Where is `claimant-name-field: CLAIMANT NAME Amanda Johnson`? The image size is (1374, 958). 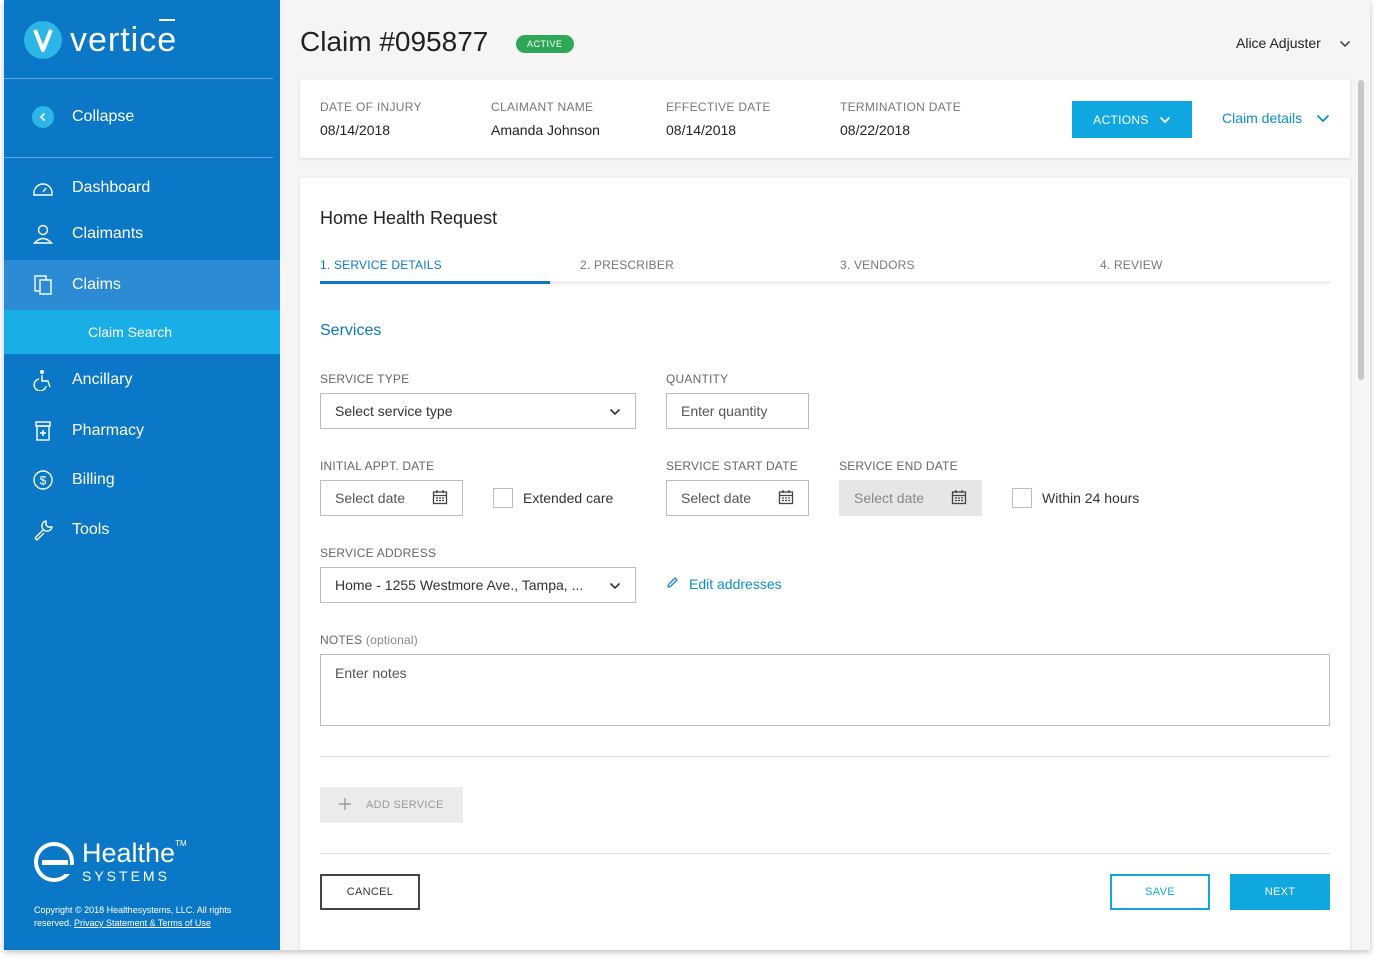 claimant-name-field: CLAIMANT NAME Amanda Johnson is located at coordinates (545, 119).